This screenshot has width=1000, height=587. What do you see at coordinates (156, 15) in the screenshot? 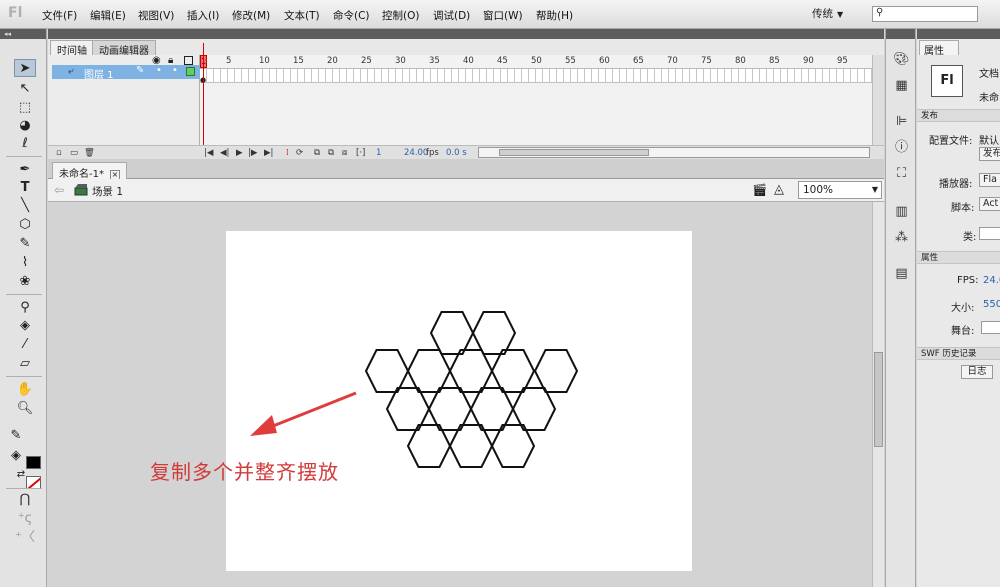
I see `menu-view: 视图(V)` at bounding box center [156, 15].